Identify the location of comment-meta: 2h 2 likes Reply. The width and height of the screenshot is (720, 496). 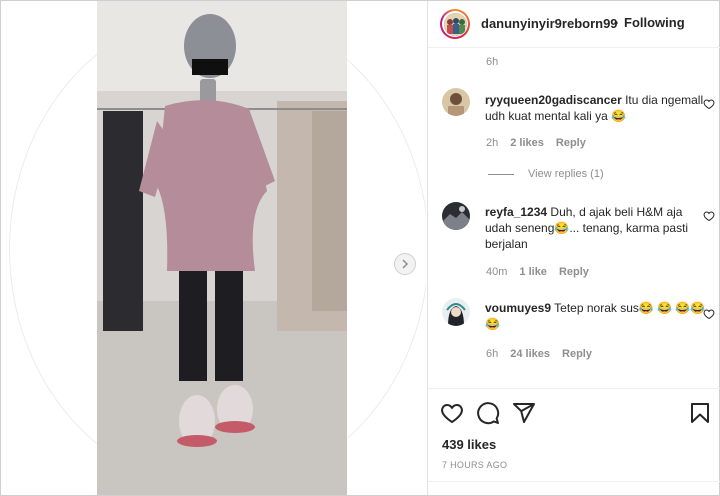
(542, 143).